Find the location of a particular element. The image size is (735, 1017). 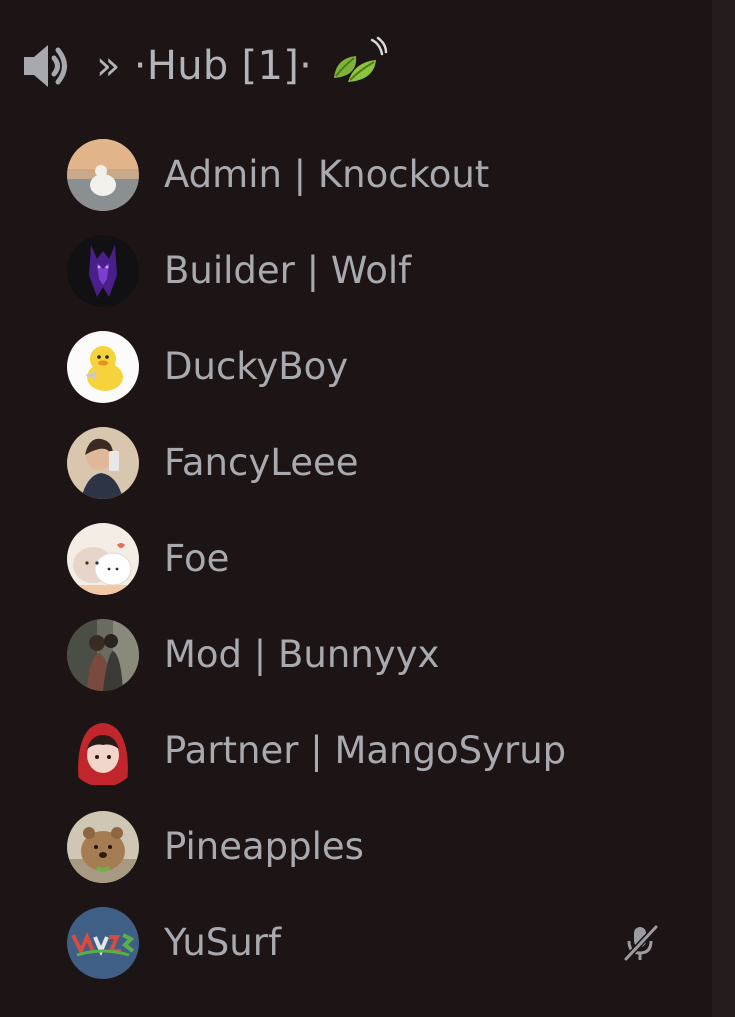

member-row: FancyLeee is located at coordinates (356, 463).